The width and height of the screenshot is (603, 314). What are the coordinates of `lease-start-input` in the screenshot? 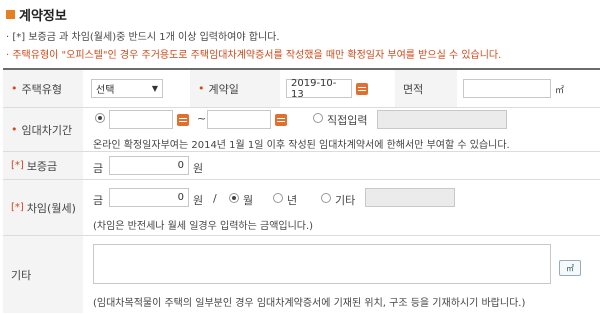 It's located at (141, 119).